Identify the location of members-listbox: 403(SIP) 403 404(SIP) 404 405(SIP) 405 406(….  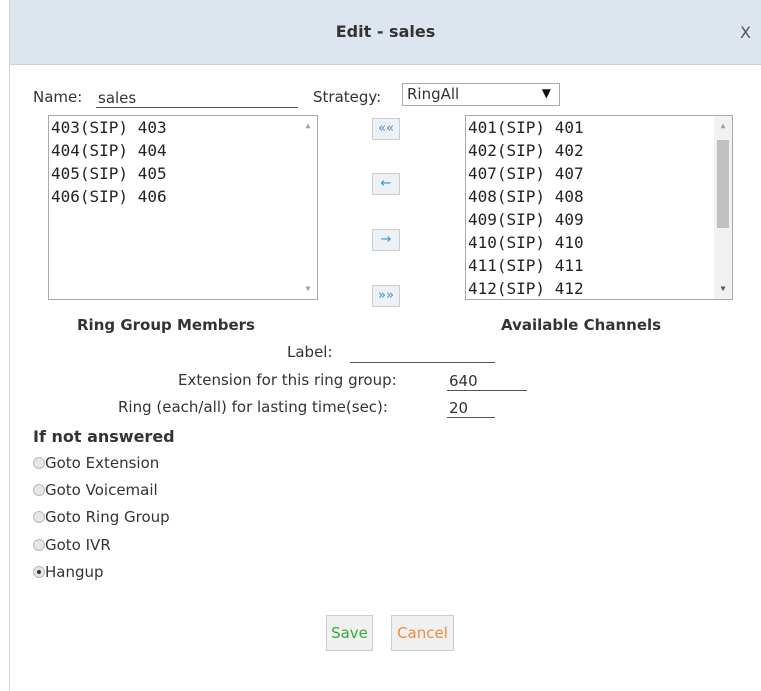
(183, 207).